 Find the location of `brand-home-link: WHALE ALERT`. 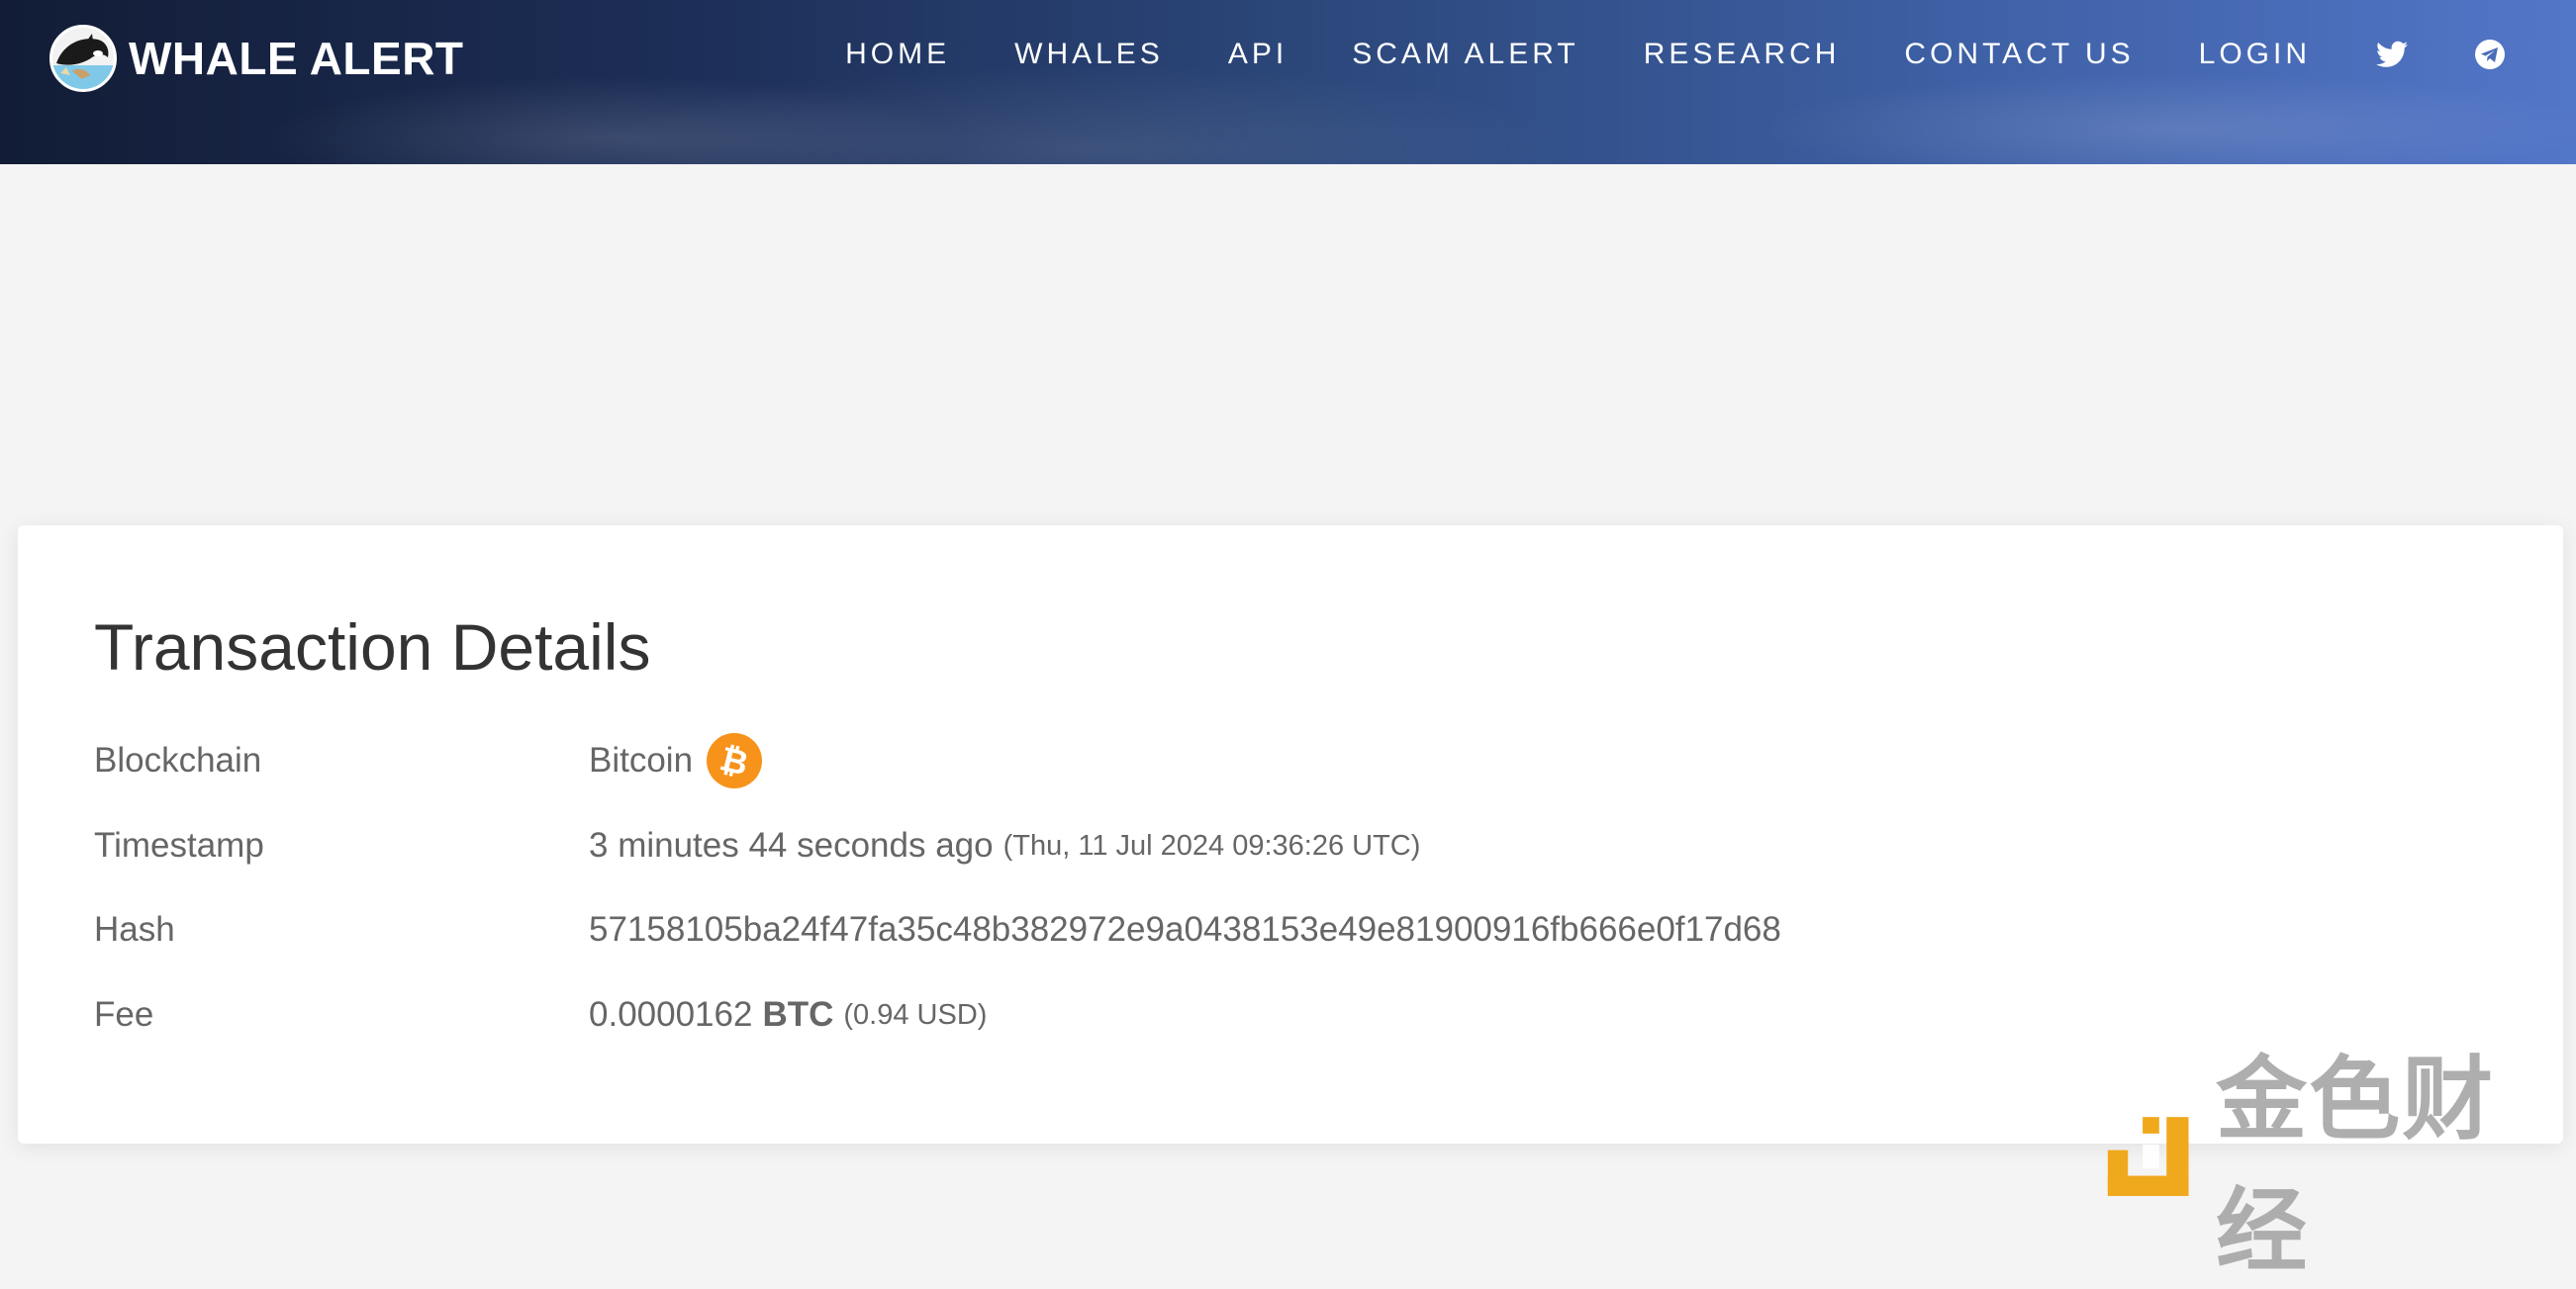

brand-home-link: WHALE ALERT is located at coordinates (256, 58).